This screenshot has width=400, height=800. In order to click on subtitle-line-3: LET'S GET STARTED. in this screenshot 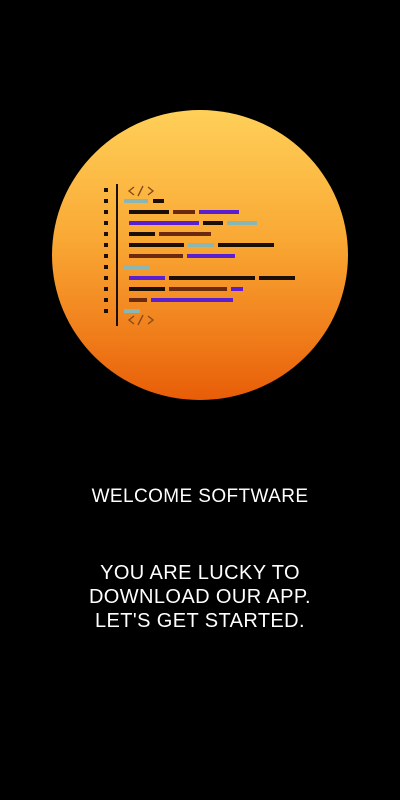, I will do `click(200, 621)`.